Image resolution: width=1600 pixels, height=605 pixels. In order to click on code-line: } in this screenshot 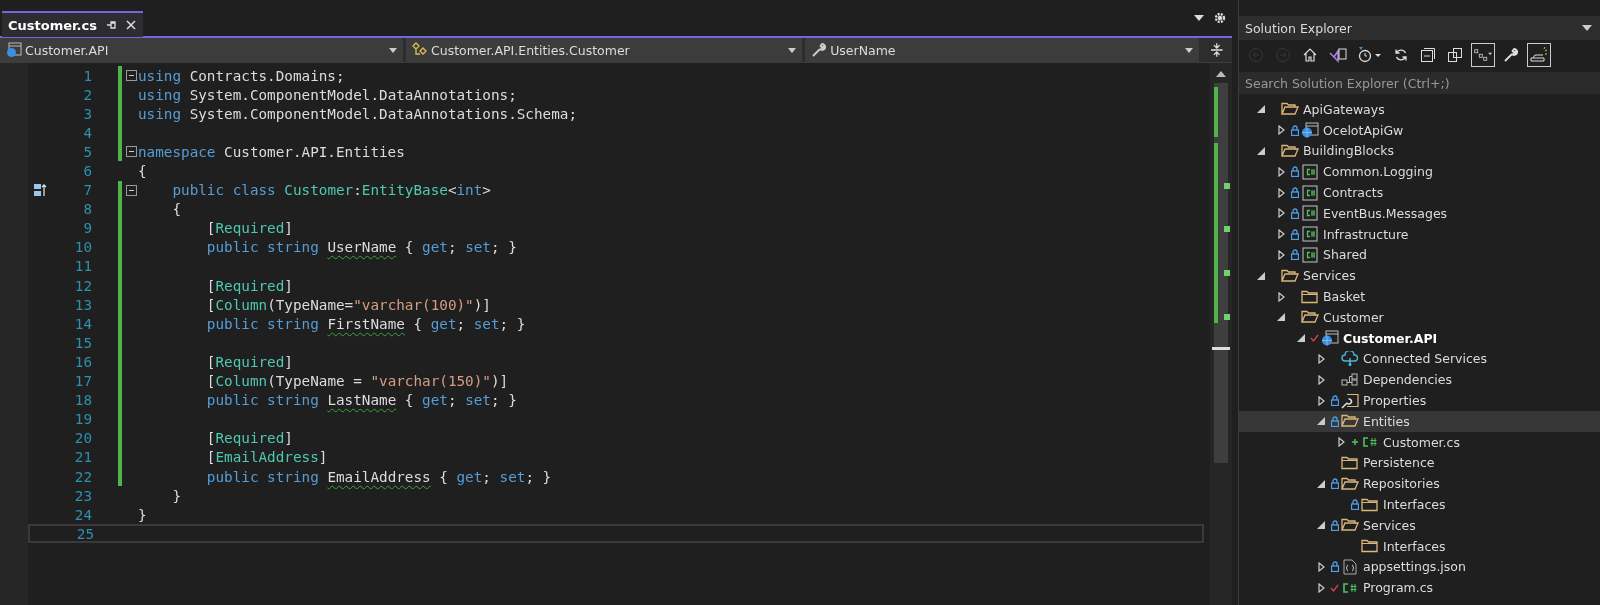, I will do `click(142, 514)`.